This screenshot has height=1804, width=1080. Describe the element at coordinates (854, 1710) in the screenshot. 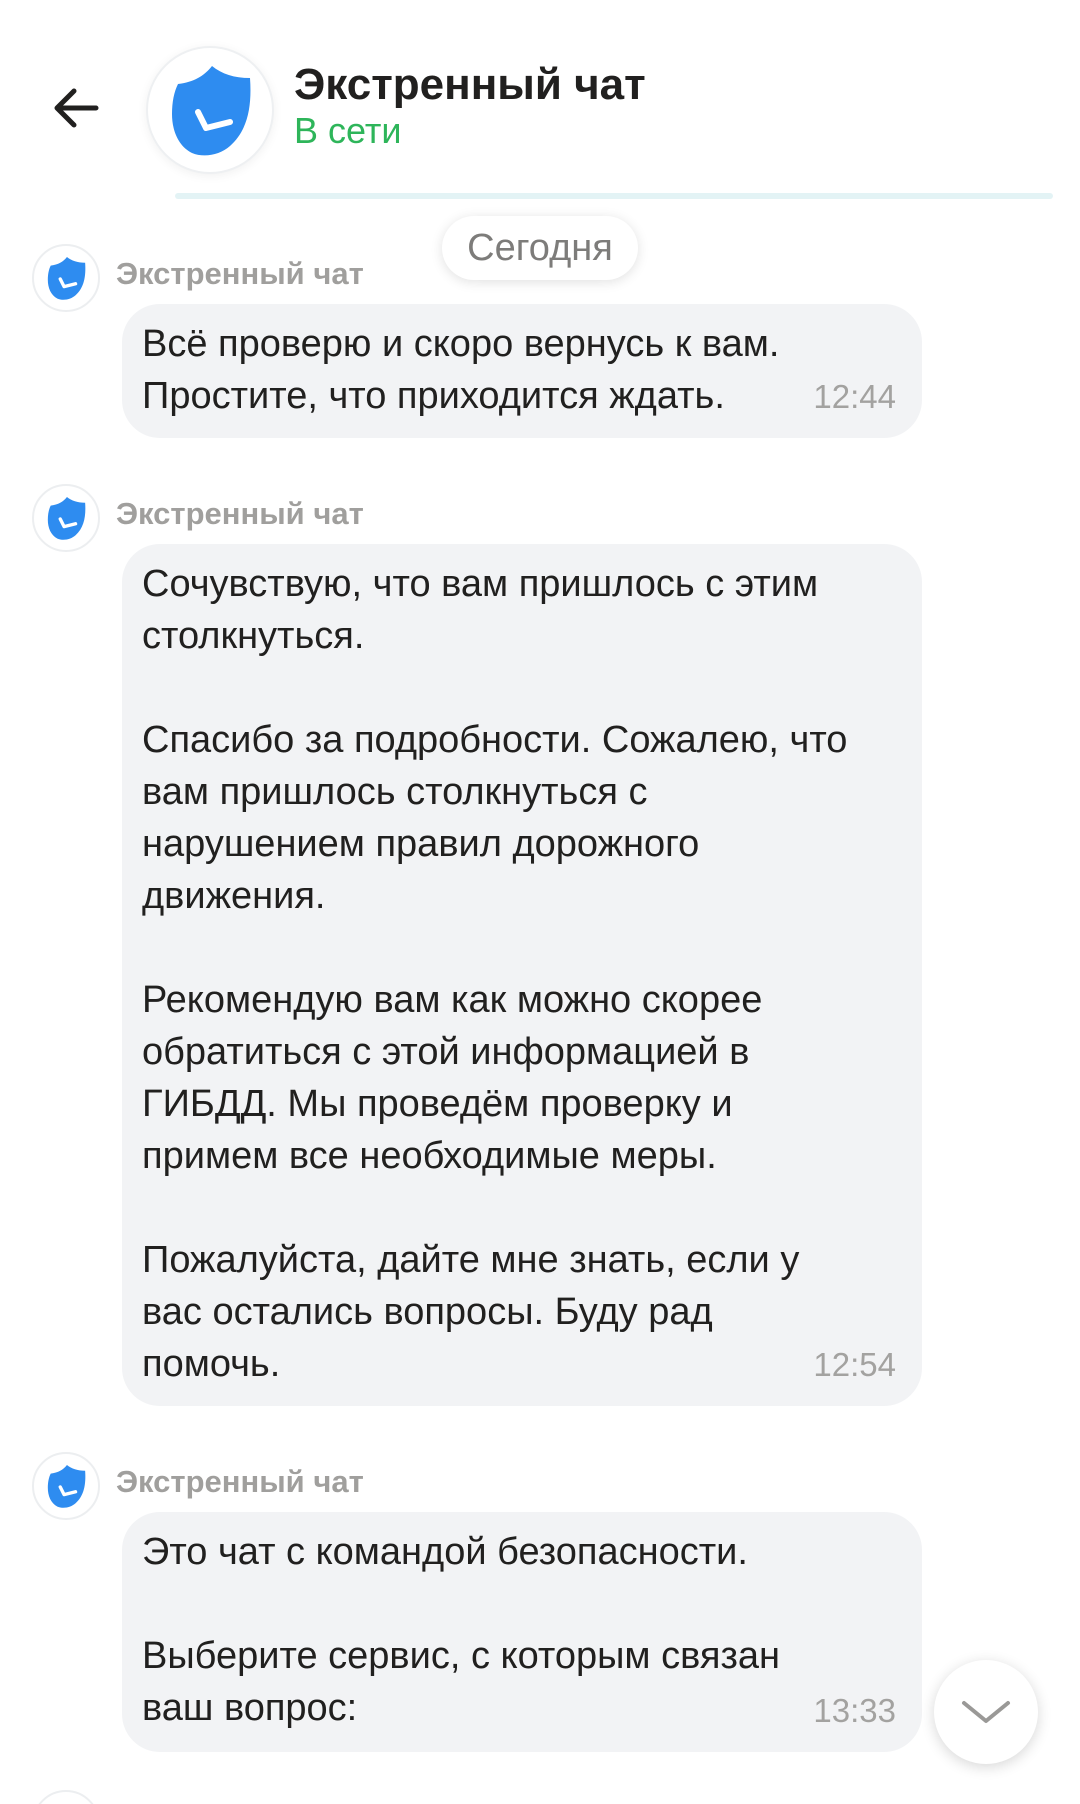

I see `message-time: 13:33` at that location.